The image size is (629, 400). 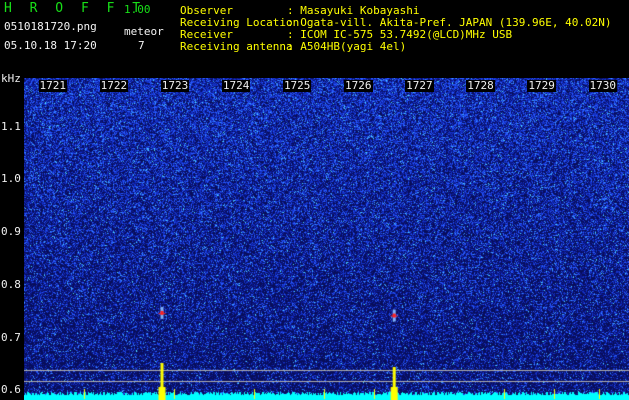 I want to click on y-tick-label: 0.6, so click(x=11, y=390).